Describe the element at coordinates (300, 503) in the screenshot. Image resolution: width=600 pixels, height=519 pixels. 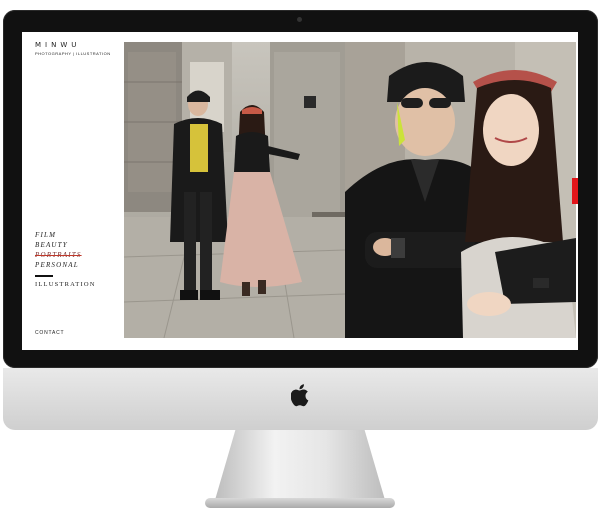
I see `monitor-base` at that location.